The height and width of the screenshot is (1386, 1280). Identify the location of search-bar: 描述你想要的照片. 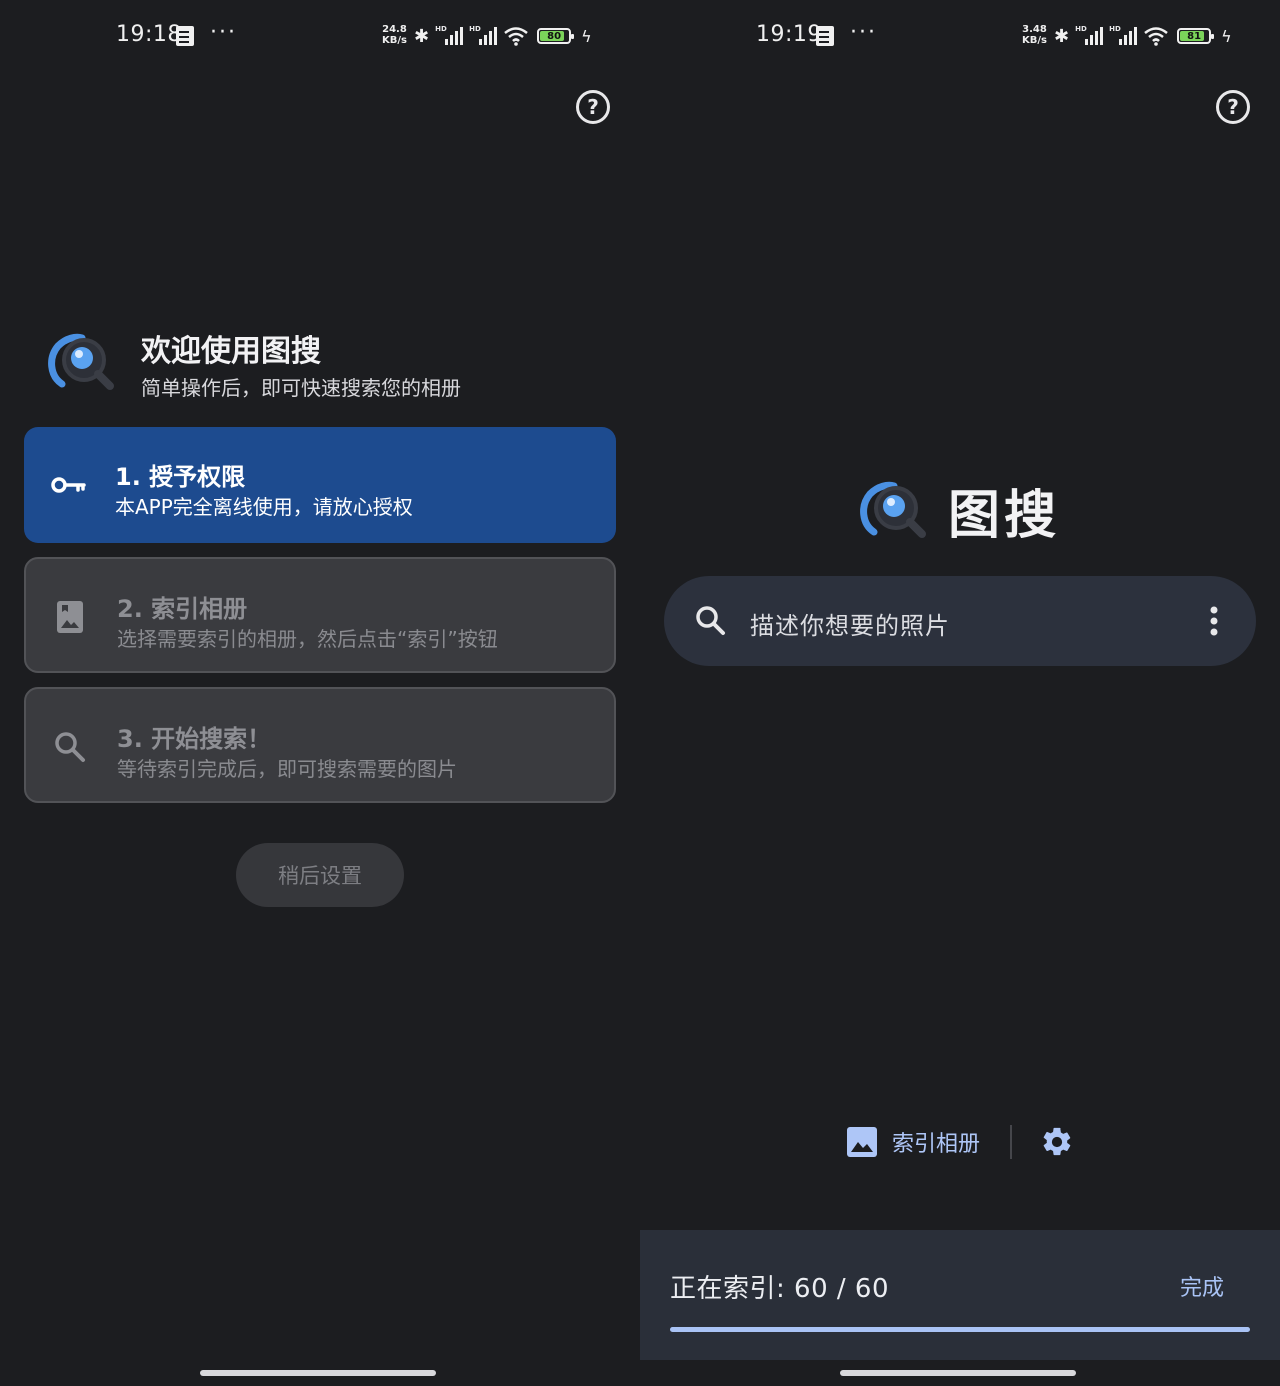
(960, 621).